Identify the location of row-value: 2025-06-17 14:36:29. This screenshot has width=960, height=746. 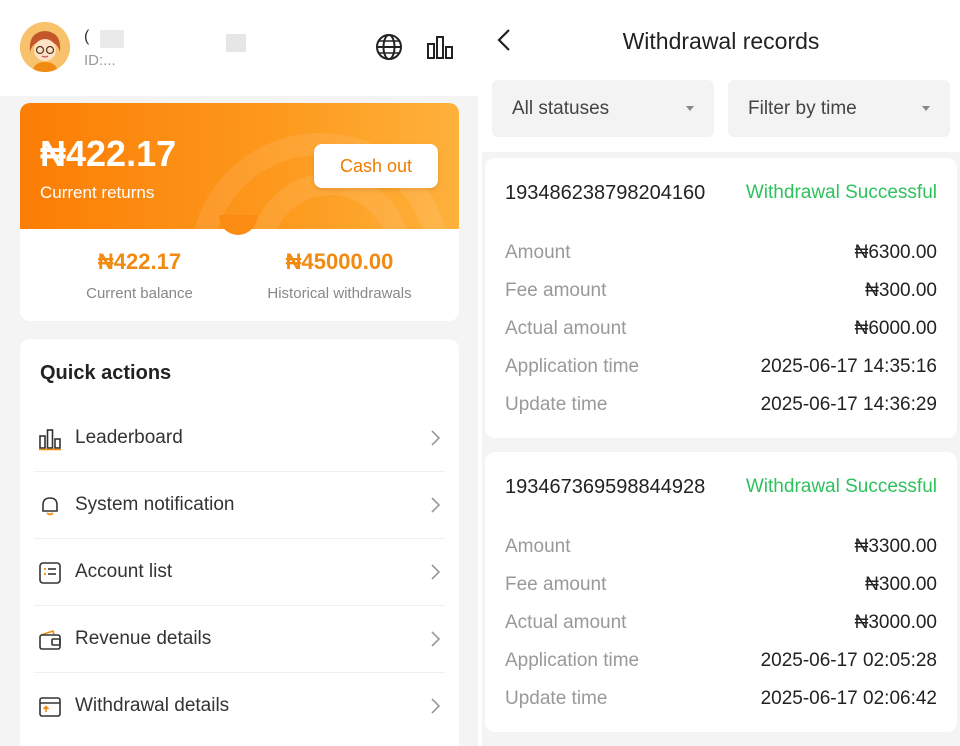
(848, 404).